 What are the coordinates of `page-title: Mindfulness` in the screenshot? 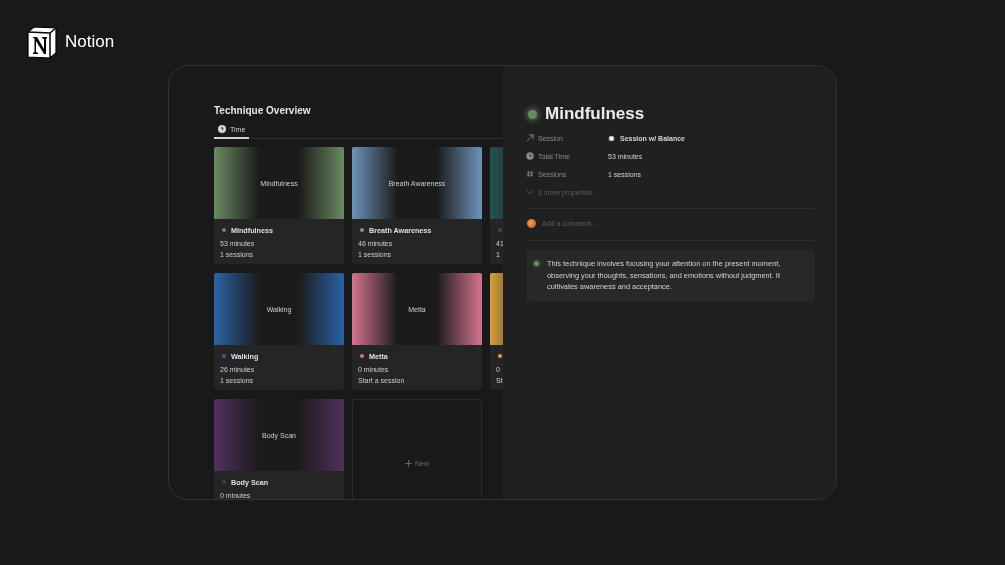 It's located at (595, 114).